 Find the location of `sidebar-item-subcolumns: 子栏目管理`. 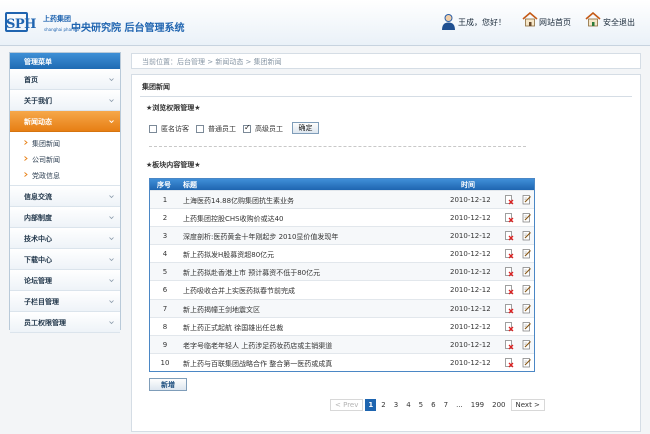

sidebar-item-subcolumns: 子栏目管理 is located at coordinates (65, 301).